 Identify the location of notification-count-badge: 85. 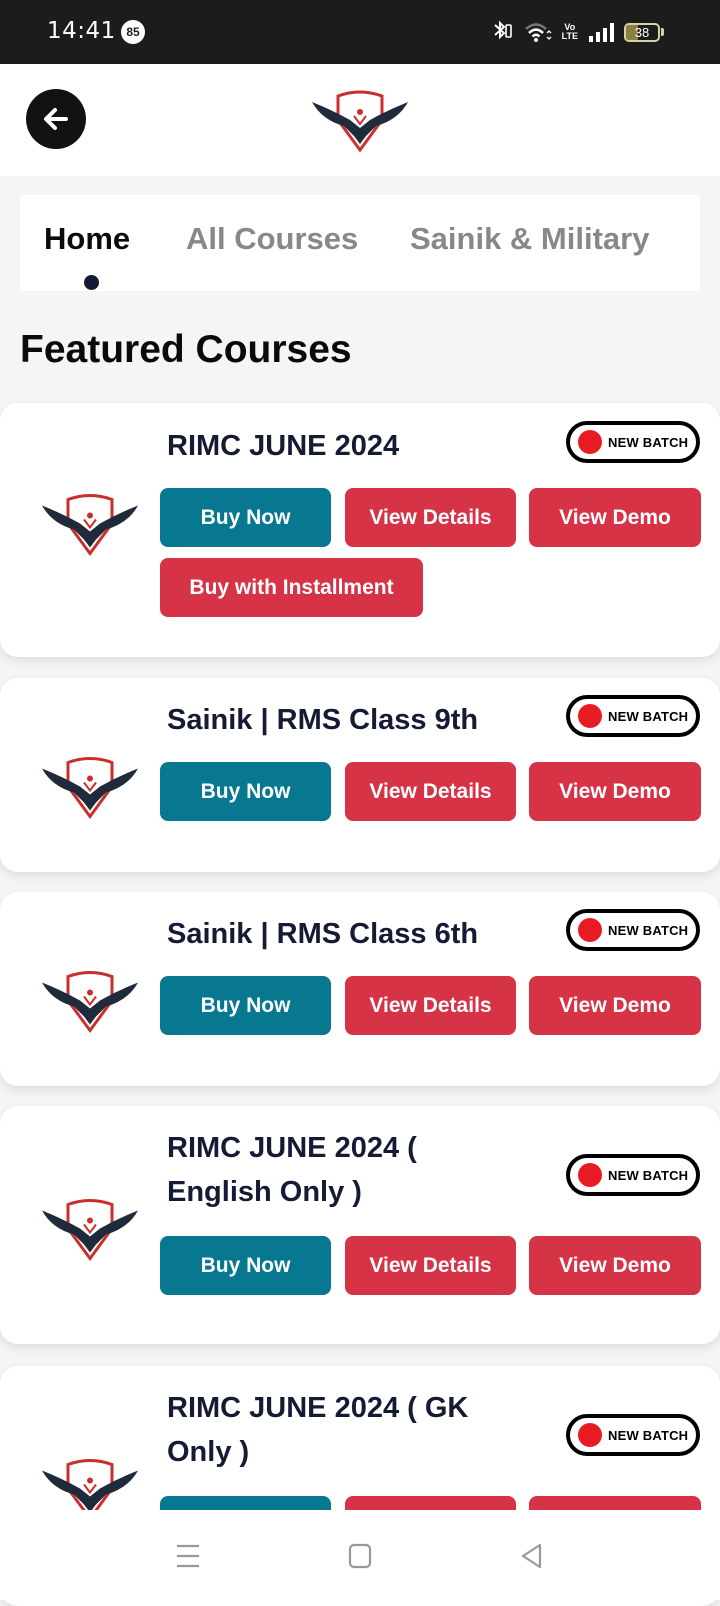
(133, 32).